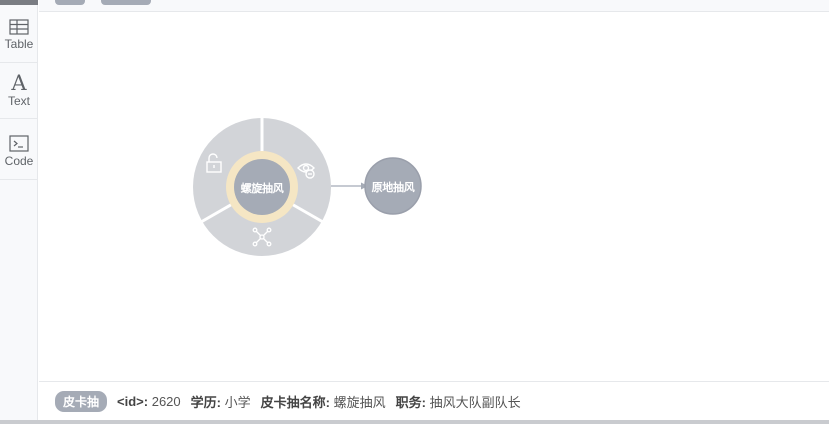 This screenshot has width=829, height=424. Describe the element at coordinates (19, 143) in the screenshot. I see `code-icon` at that location.